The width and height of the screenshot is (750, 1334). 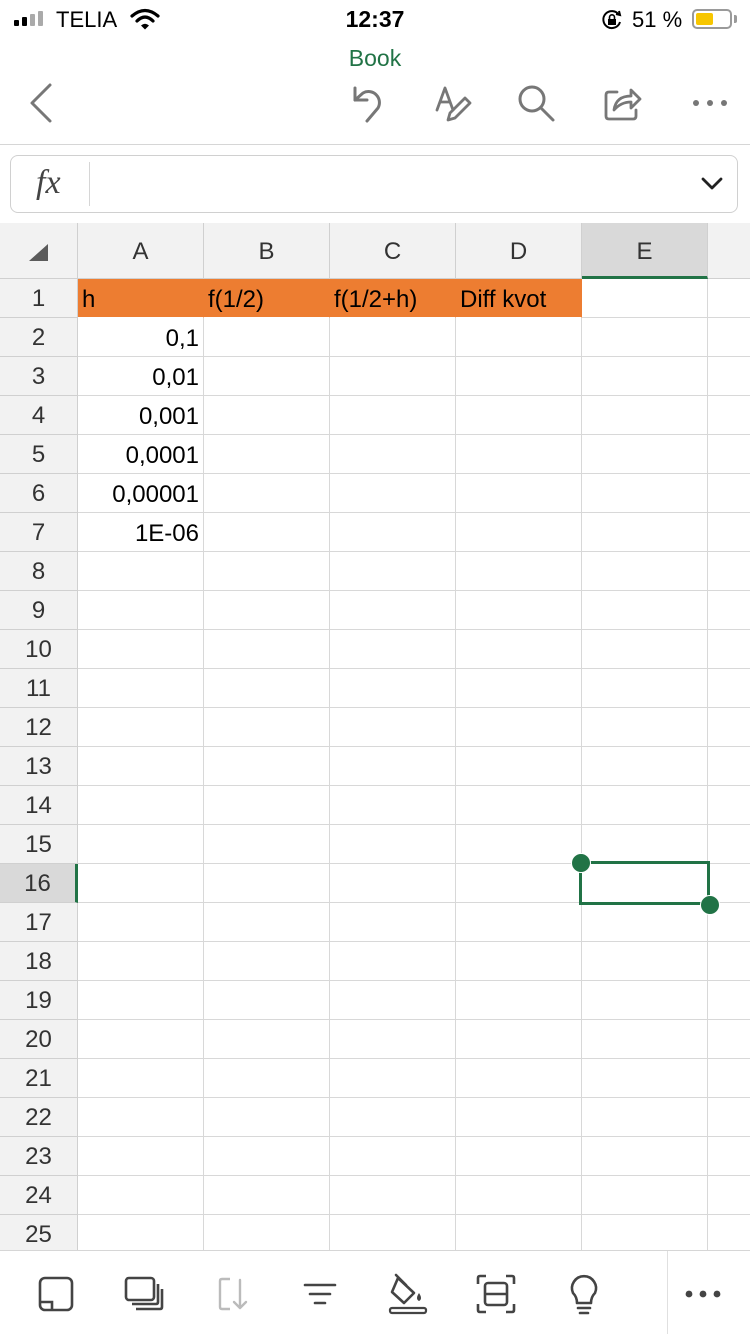 I want to click on cell-e19, so click(x=645, y=1000).